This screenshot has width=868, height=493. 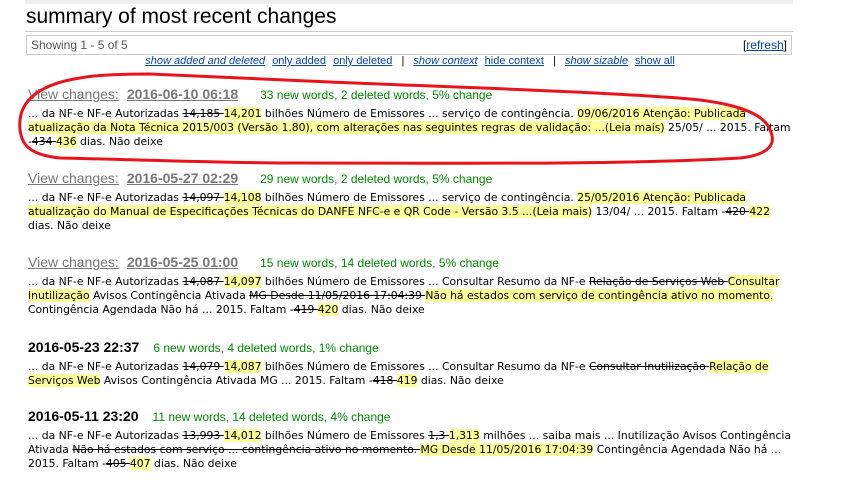 What do you see at coordinates (203, 366) in the screenshot?
I see `deleted-text: 14,079` at bounding box center [203, 366].